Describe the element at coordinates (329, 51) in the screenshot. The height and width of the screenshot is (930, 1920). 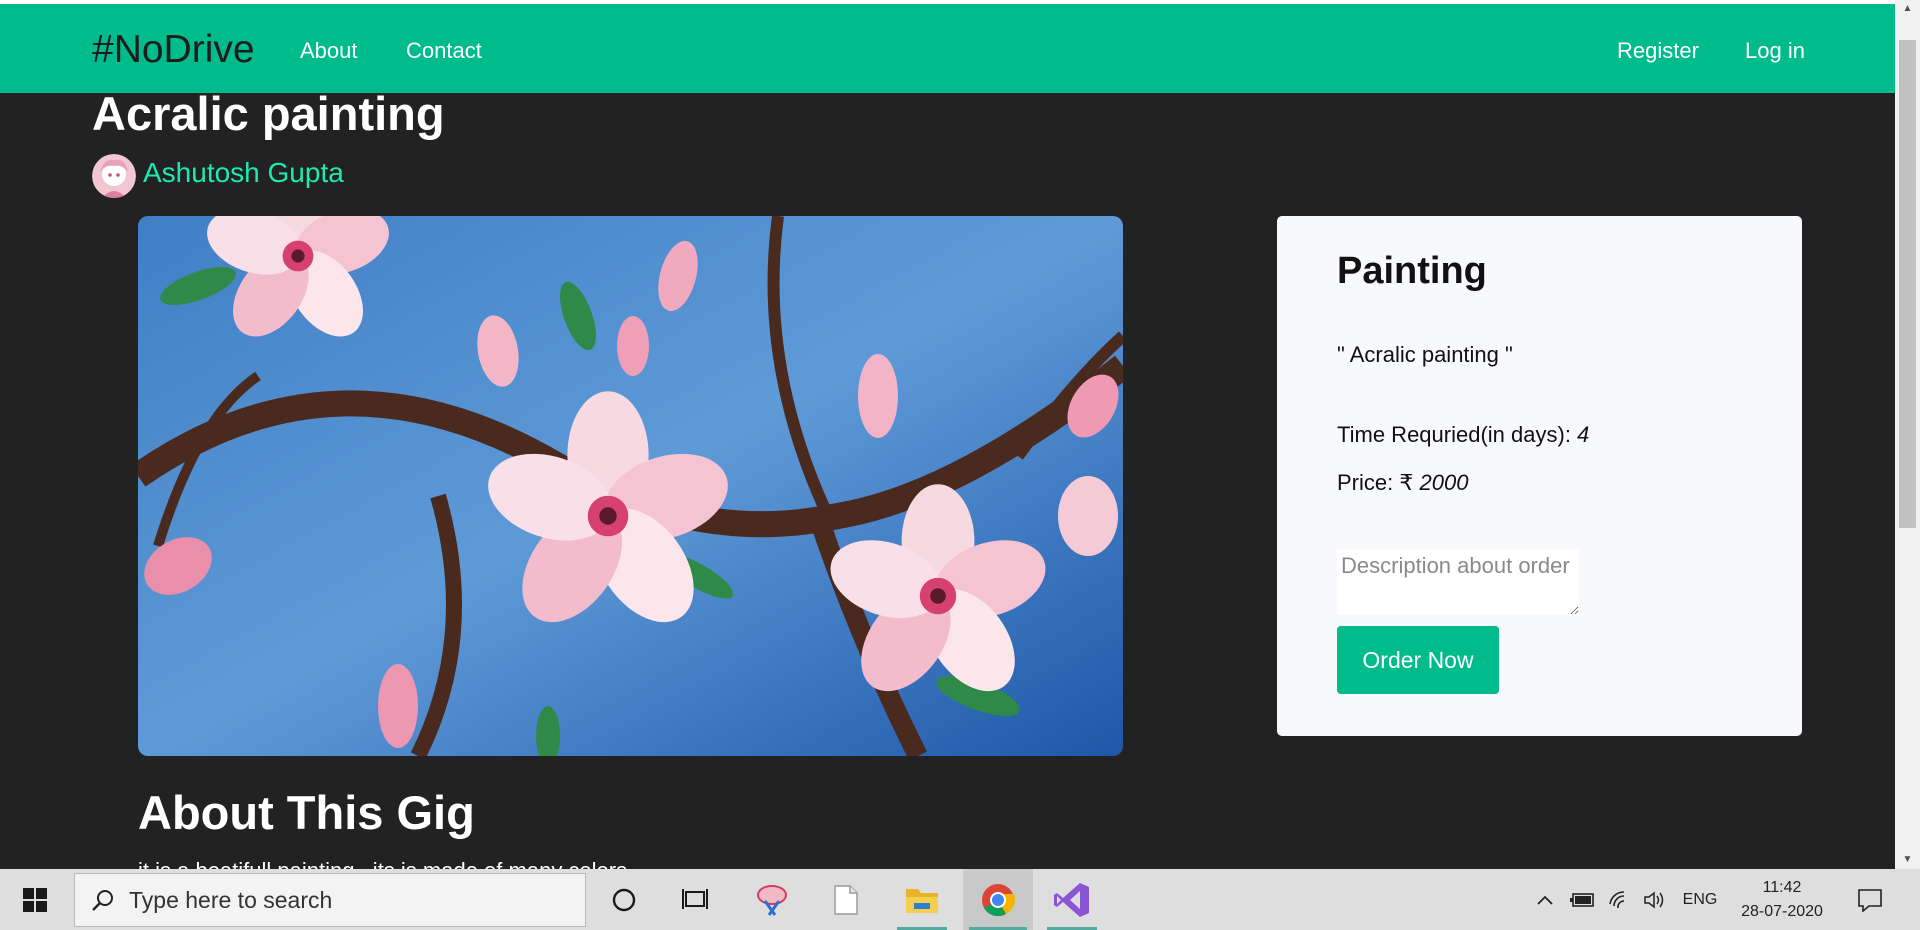
I see `nav-about-link: About` at that location.